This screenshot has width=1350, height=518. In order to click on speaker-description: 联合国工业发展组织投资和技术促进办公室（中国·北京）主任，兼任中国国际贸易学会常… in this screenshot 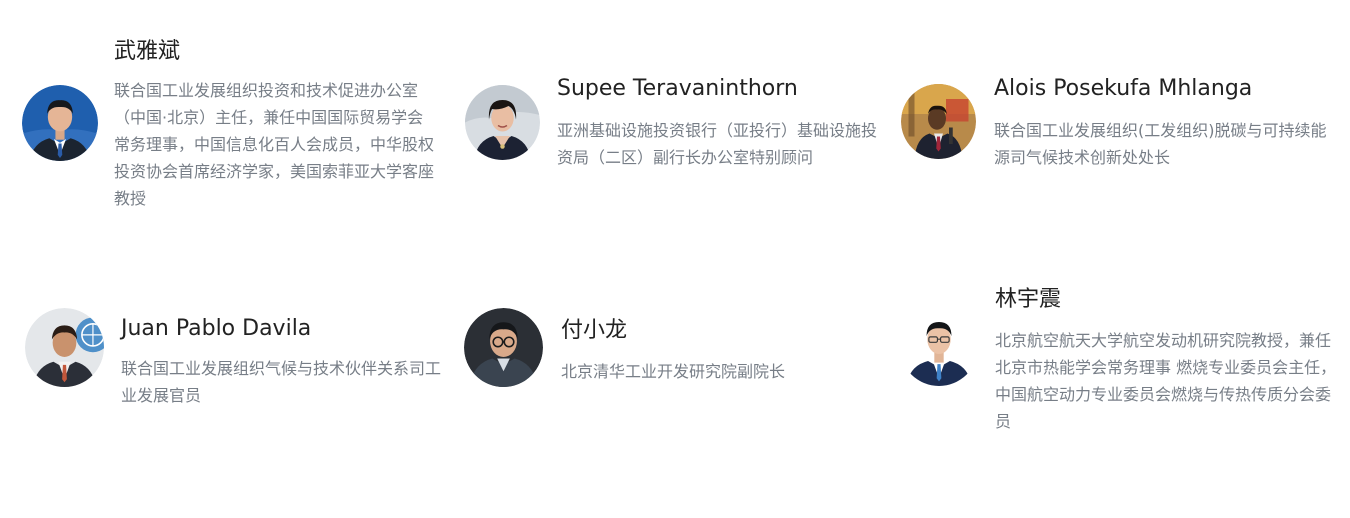, I will do `click(274, 144)`.